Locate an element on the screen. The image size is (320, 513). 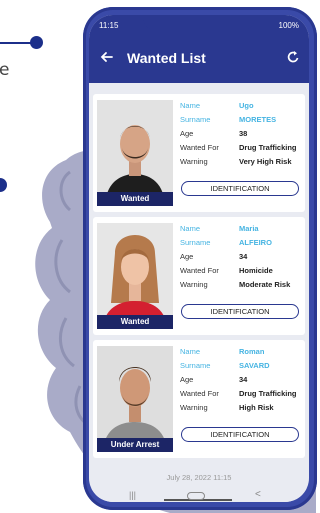
home-icon is located at coordinates (196, 496).